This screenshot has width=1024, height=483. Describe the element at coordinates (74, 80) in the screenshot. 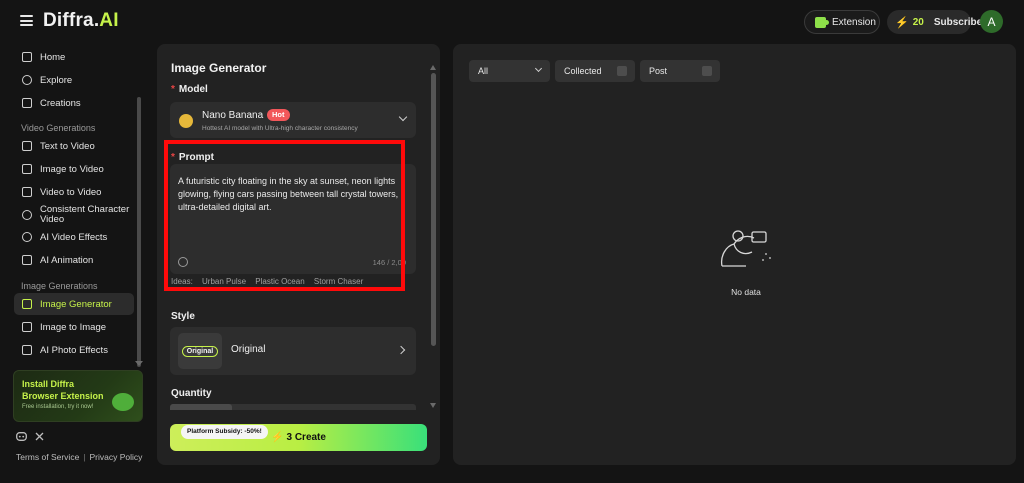

I see `sidebar-item-explore: Explore` at that location.